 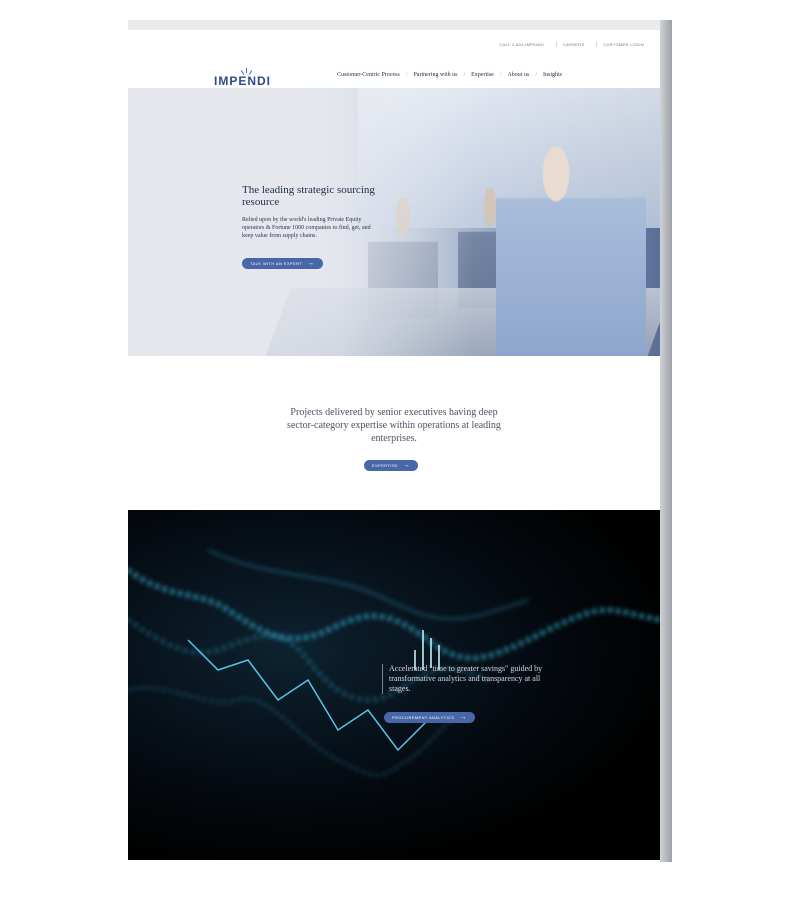 What do you see at coordinates (666, 441) in the screenshot?
I see `device-side-edge` at bounding box center [666, 441].